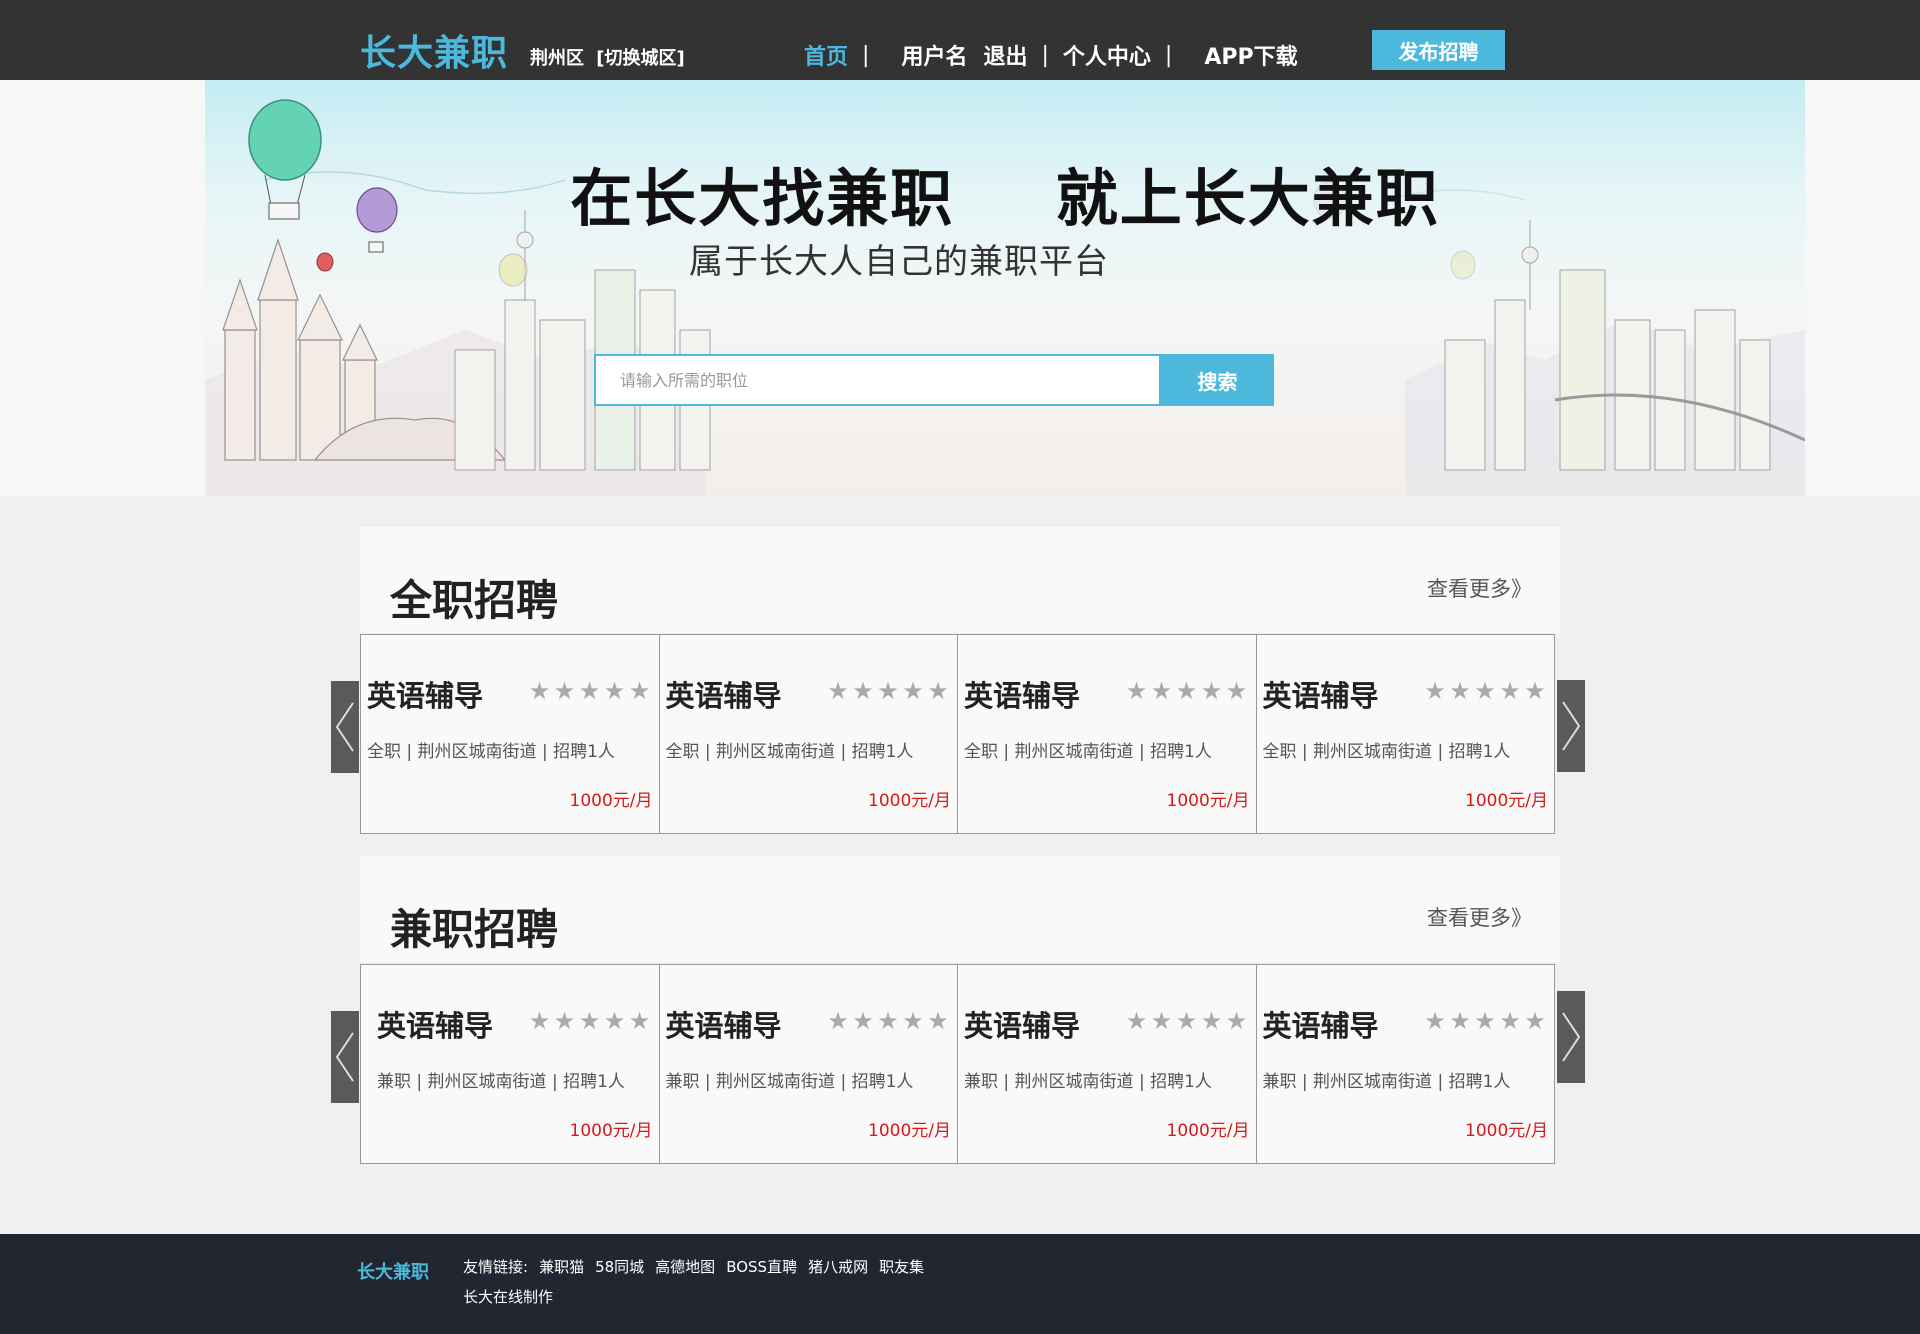 Image resolution: width=1920 pixels, height=1334 pixels. What do you see at coordinates (619, 1266) in the screenshot?
I see `friend-link: 58同城` at bounding box center [619, 1266].